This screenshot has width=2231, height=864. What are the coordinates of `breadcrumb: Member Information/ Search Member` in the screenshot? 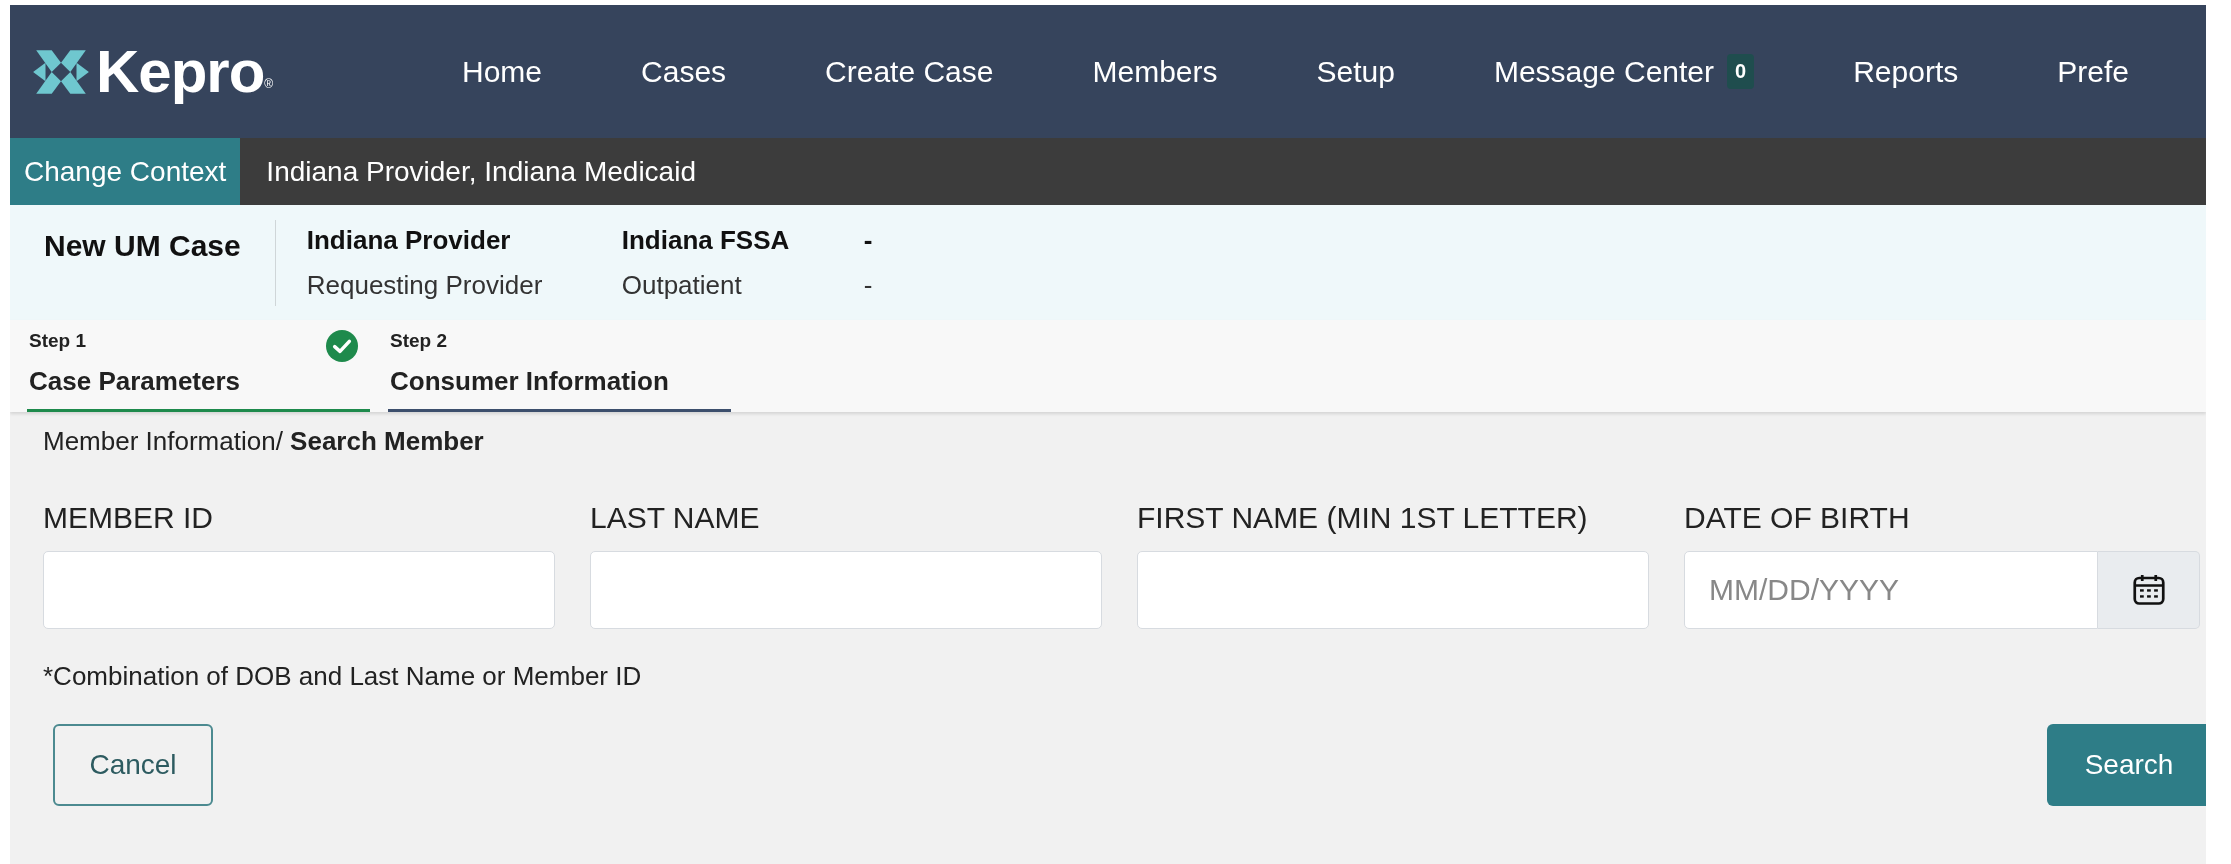 It's located at (263, 441).